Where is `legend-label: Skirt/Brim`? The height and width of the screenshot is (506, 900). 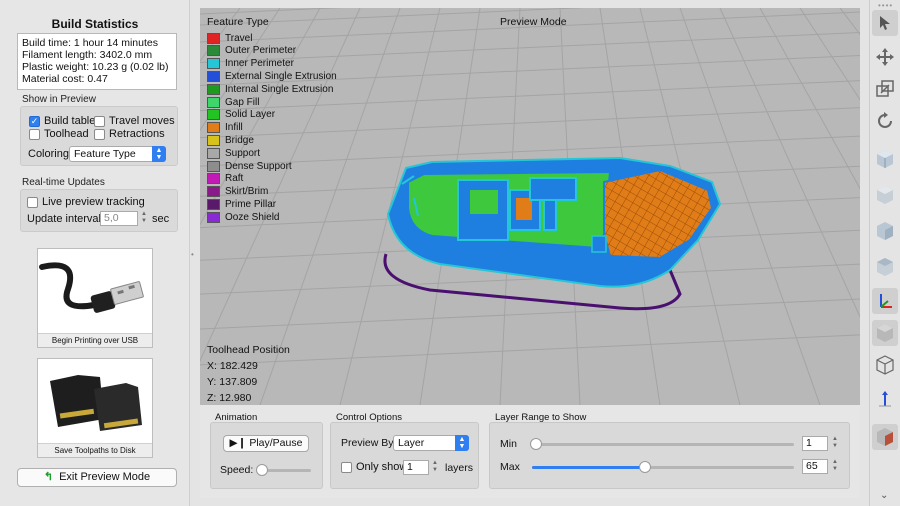
legend-label: Skirt/Brim is located at coordinates (247, 192).